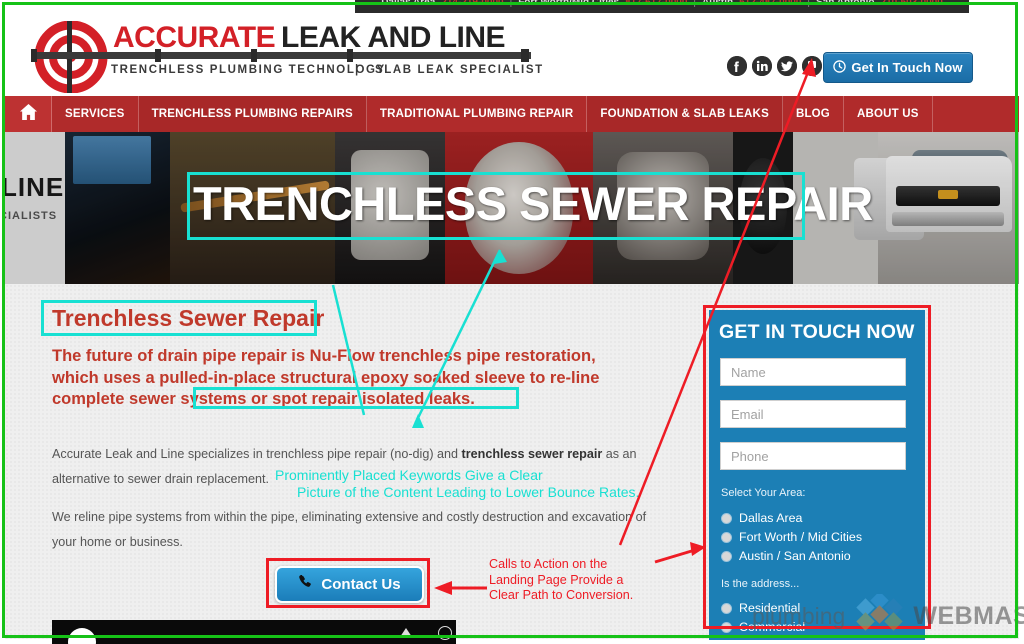 The image size is (1024, 644). What do you see at coordinates (737, 66) in the screenshot?
I see `facebook-icon` at bounding box center [737, 66].